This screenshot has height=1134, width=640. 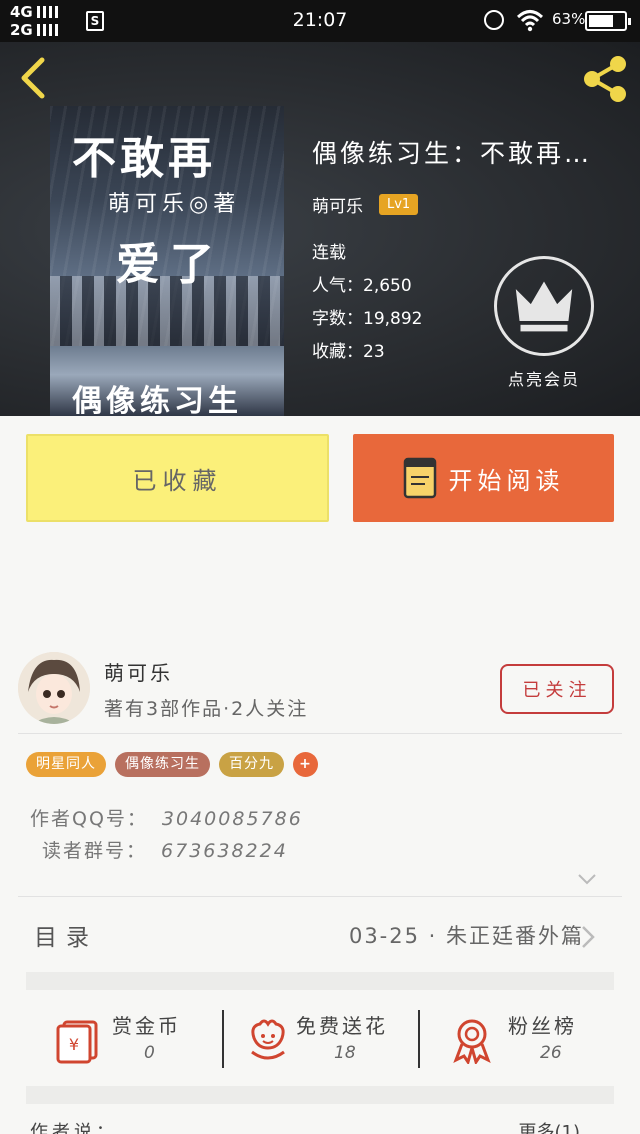 I want to click on crown-icon, so click(x=544, y=306).